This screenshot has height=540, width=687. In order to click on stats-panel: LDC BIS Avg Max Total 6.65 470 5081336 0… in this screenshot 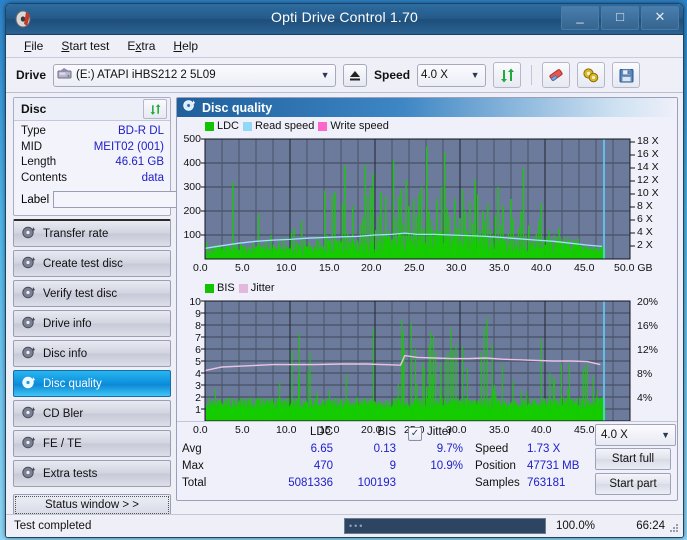, I will do `click(427, 460)`.